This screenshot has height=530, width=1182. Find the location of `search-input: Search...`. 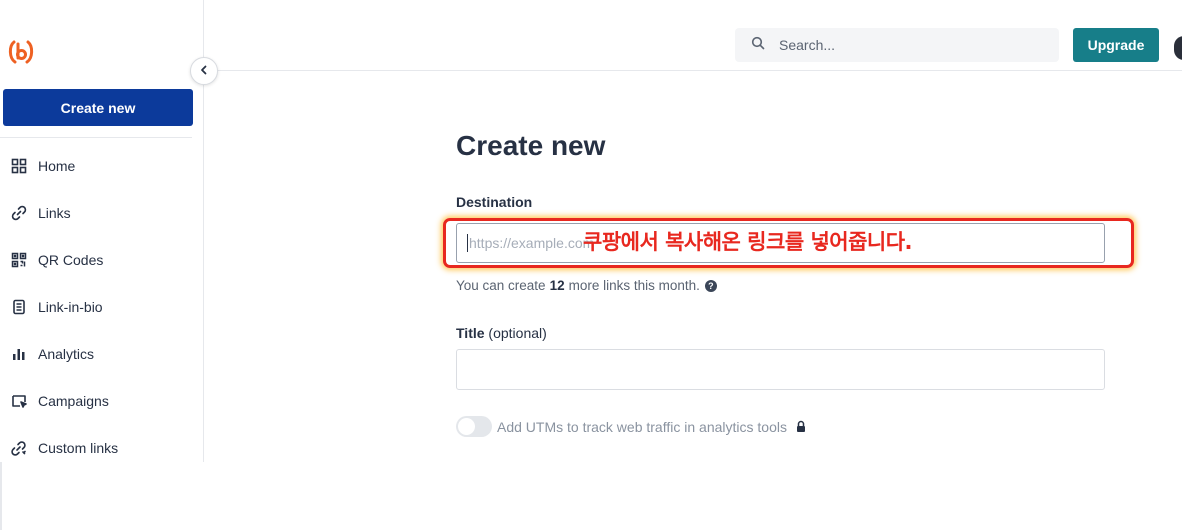

search-input: Search... is located at coordinates (897, 45).